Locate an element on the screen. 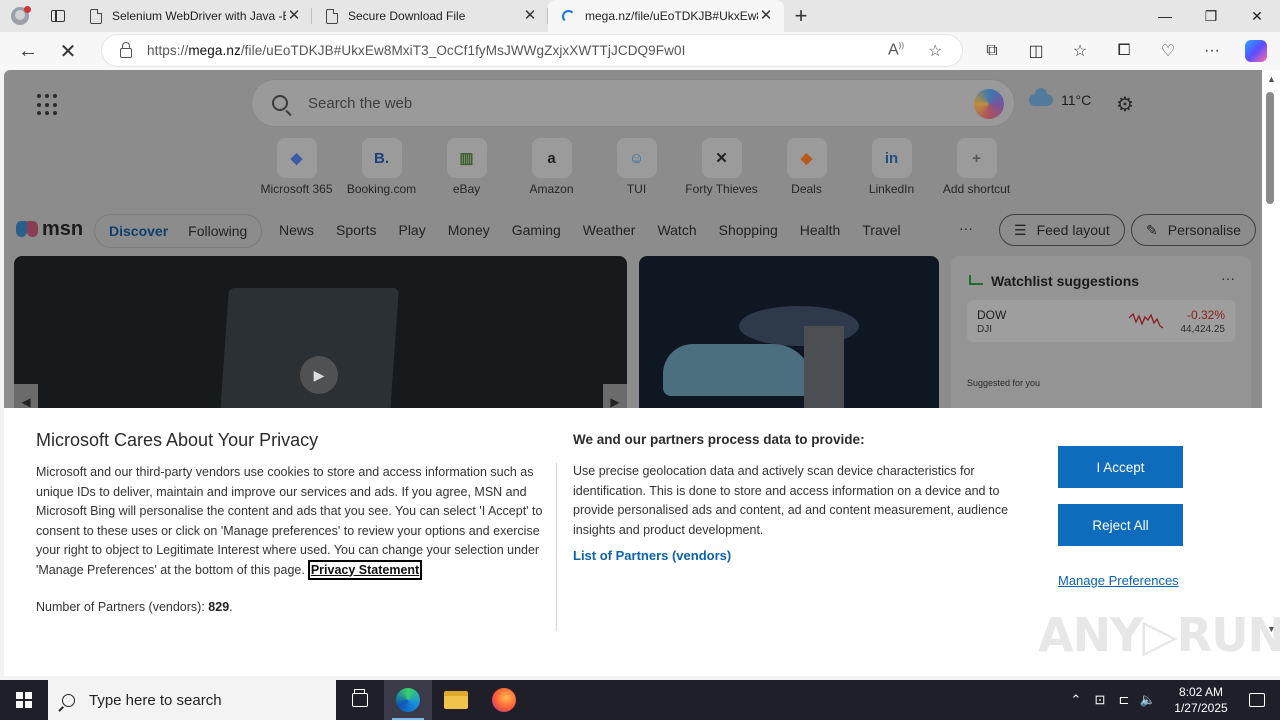  page-scrollbar: ▲ ▼ is located at coordinates (1271, 373).